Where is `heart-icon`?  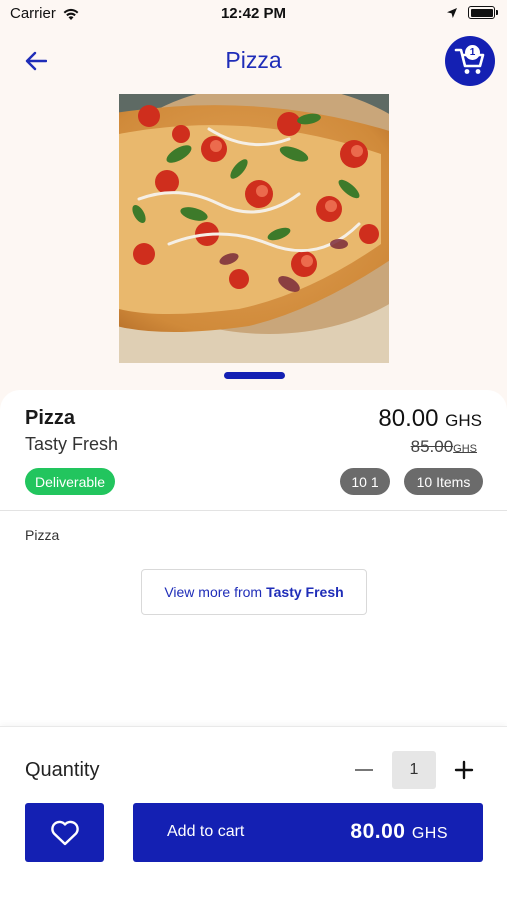 heart-icon is located at coordinates (64, 833).